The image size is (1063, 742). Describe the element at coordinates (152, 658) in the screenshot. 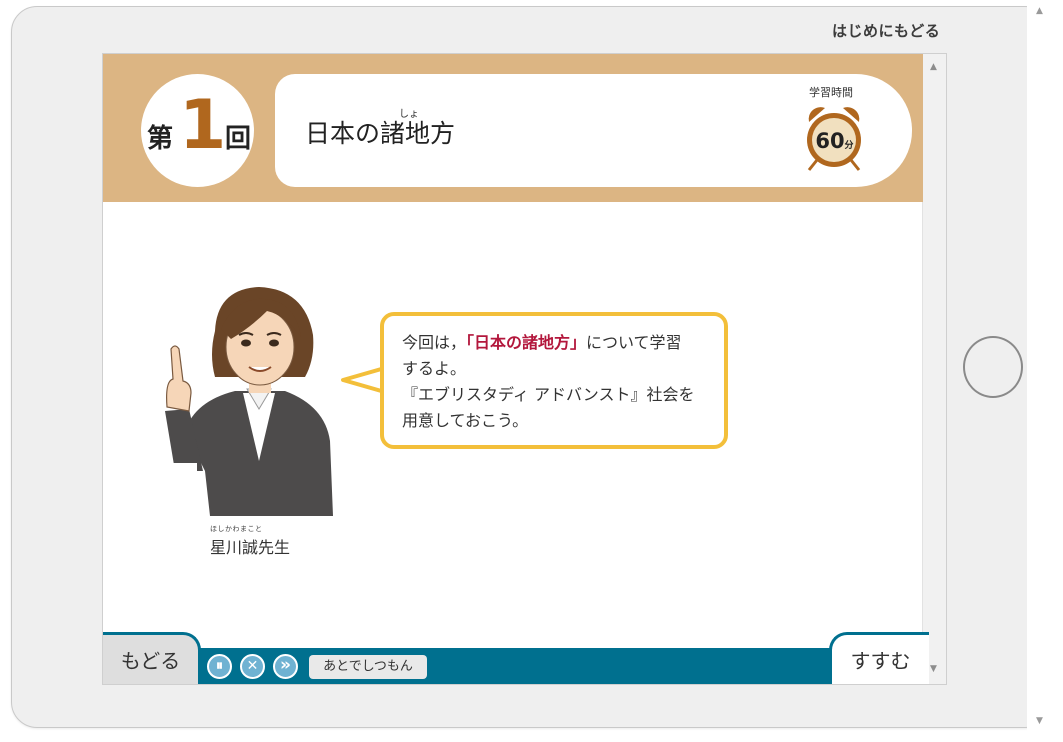

I see `back-button: もどる` at that location.